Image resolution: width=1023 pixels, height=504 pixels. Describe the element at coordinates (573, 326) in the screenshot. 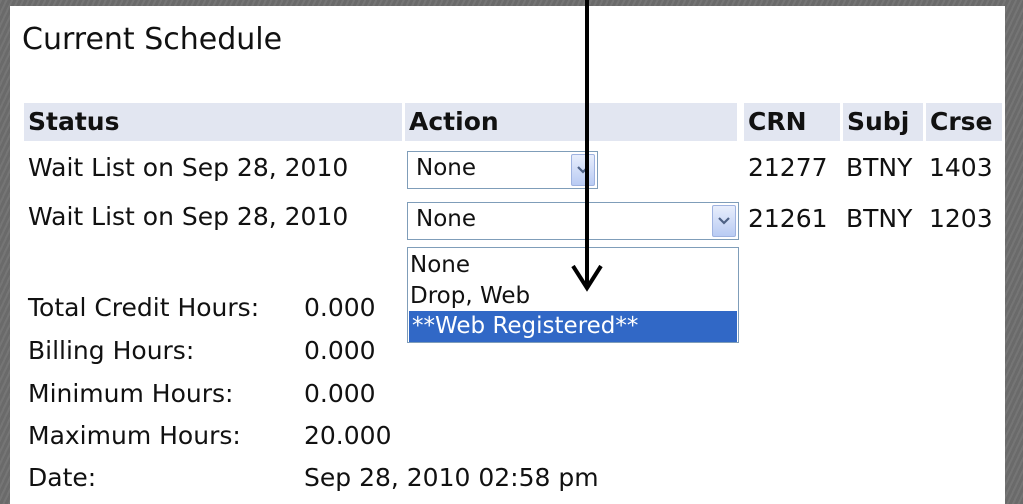

I see `dropdown-option-web-registered: **Web Registered**` at that location.